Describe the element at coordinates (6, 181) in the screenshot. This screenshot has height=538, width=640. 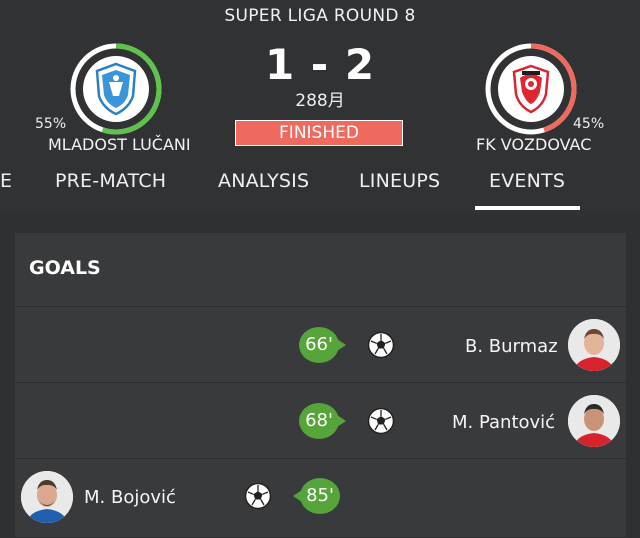
I see `tab-partial: E` at that location.